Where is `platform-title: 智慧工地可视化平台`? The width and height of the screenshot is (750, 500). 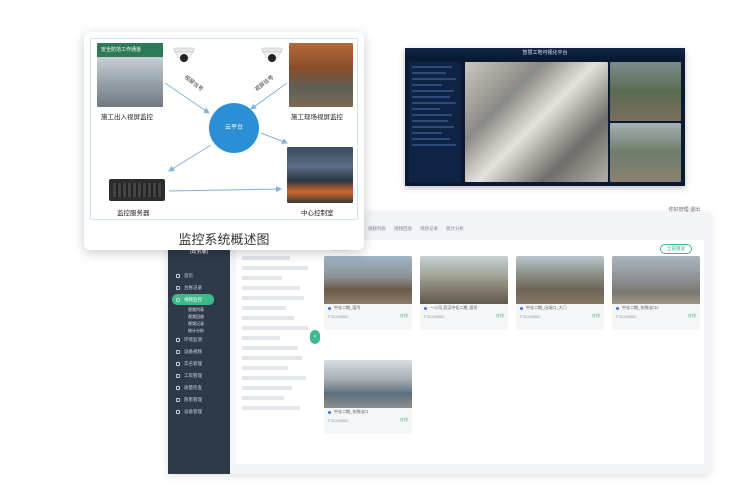
platform-title: 智慧工地可视化平台 is located at coordinates (545, 53).